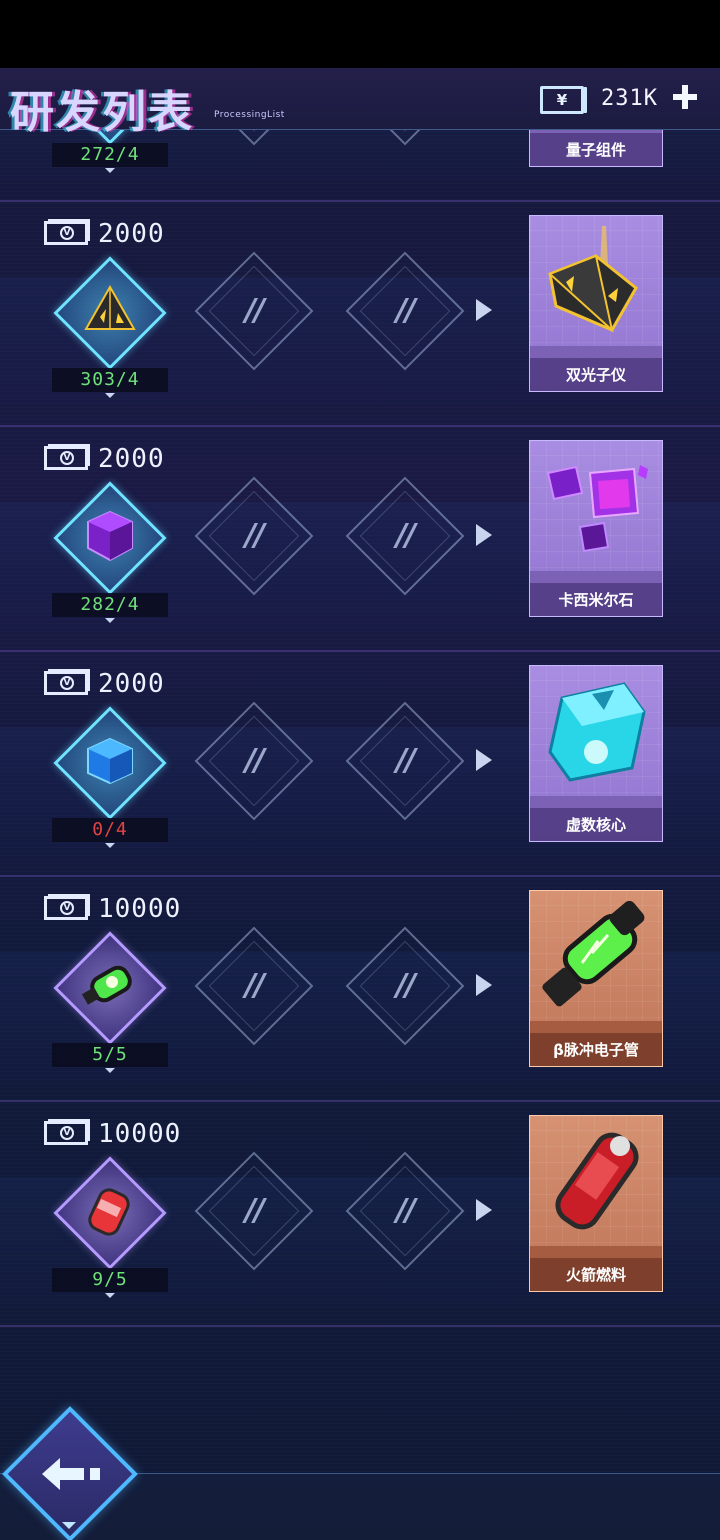 The height and width of the screenshot is (1540, 720). I want to click on recipe-row: V 2000 303/4 // // 双光子仪, so click(360, 327).